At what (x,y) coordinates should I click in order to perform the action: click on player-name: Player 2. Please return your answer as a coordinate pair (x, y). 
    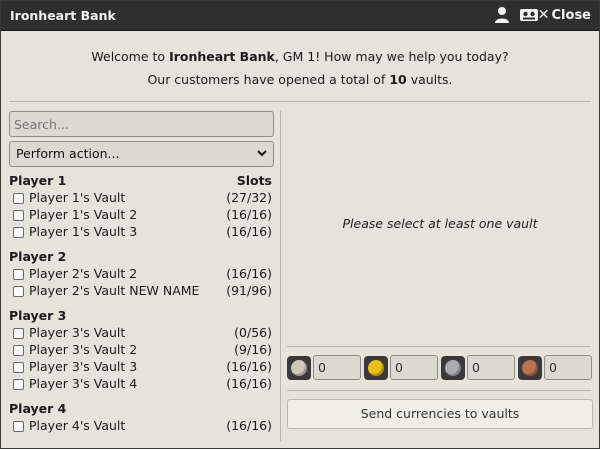
    Looking at the image, I should click on (38, 256).